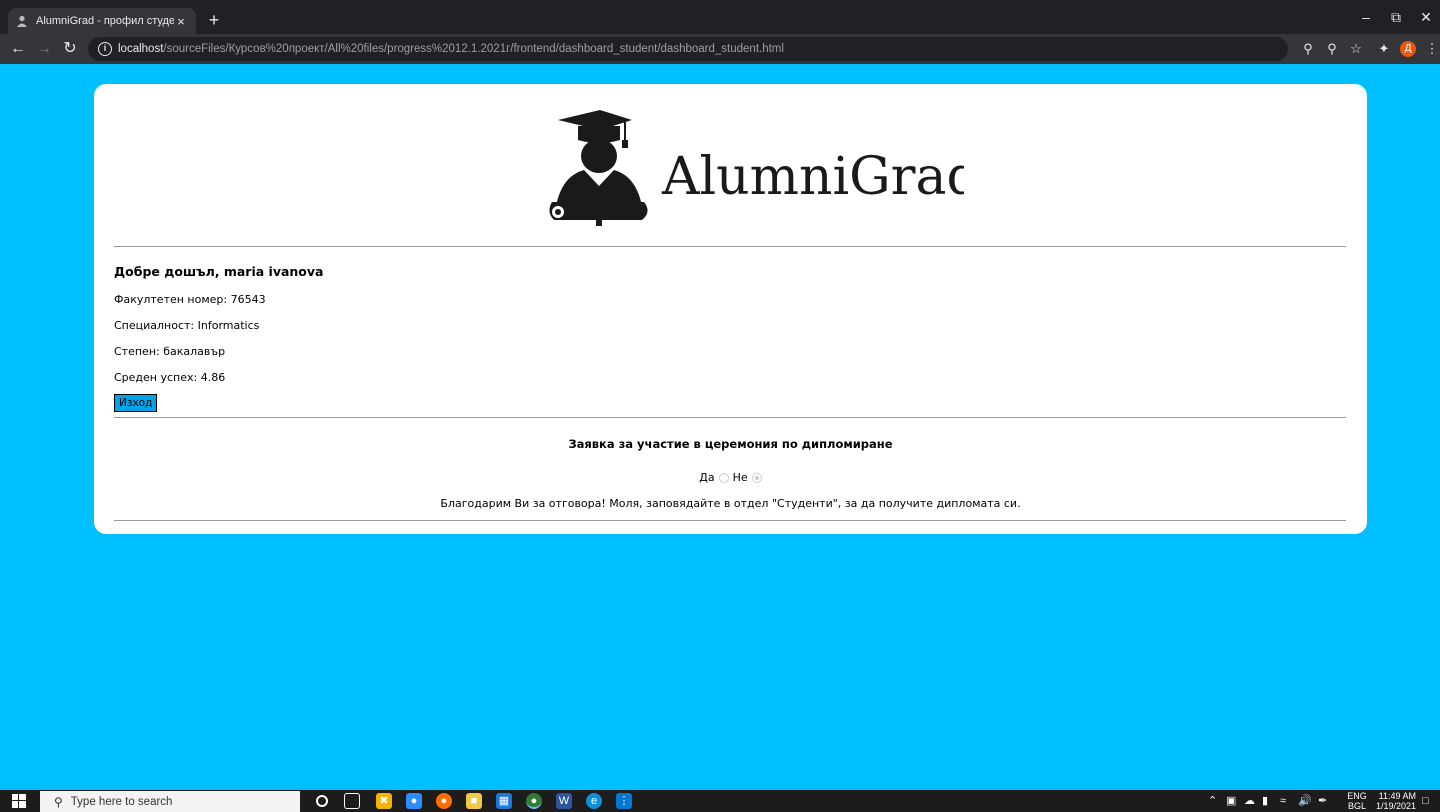  I want to click on tray-meet-icon: ▣, so click(1231, 801).